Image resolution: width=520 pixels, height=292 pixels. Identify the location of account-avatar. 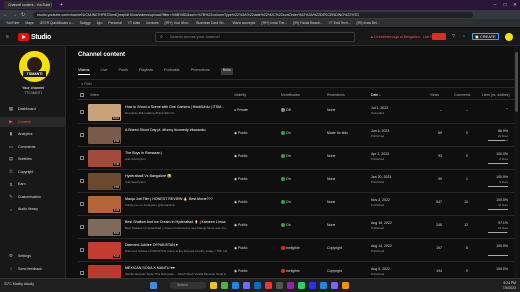
(509, 37).